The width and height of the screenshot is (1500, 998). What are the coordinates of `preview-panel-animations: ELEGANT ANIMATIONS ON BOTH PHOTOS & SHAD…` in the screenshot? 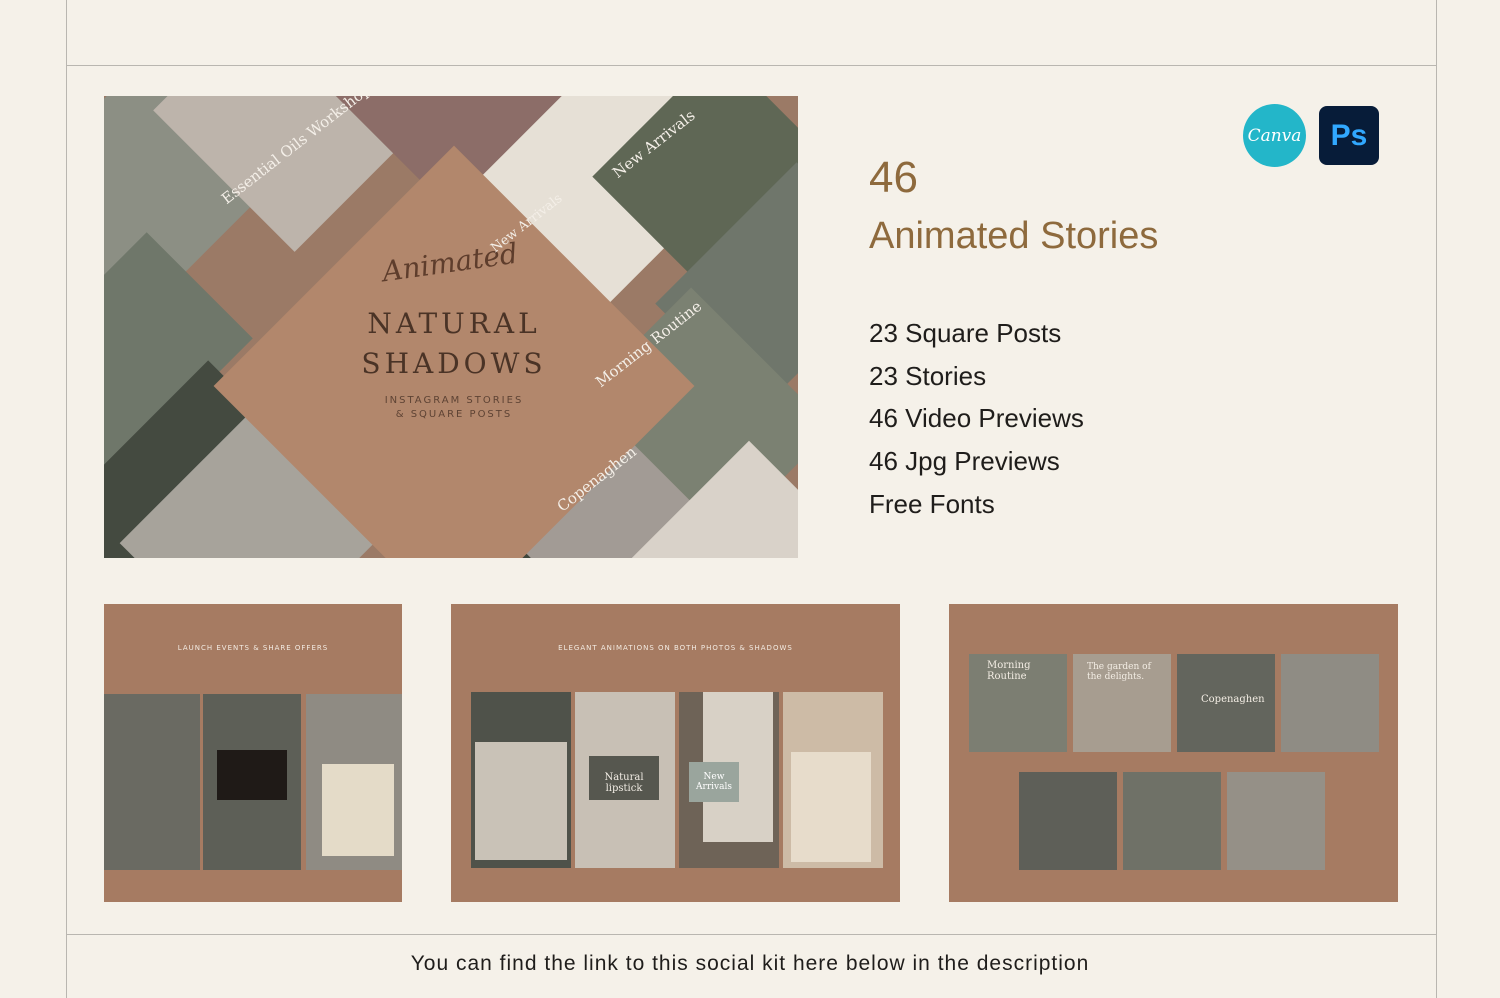 It's located at (675, 753).